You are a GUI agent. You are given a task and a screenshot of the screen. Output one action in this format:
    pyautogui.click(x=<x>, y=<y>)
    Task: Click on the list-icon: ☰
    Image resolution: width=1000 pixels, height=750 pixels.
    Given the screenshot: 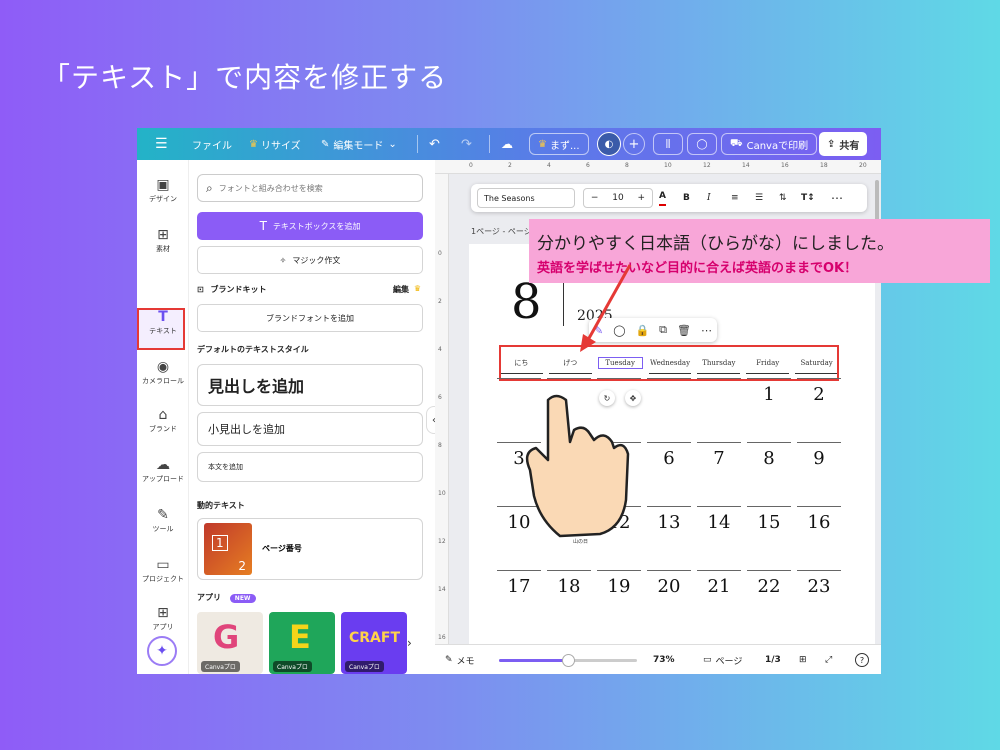 What is the action you would take?
    pyautogui.click(x=759, y=198)
    